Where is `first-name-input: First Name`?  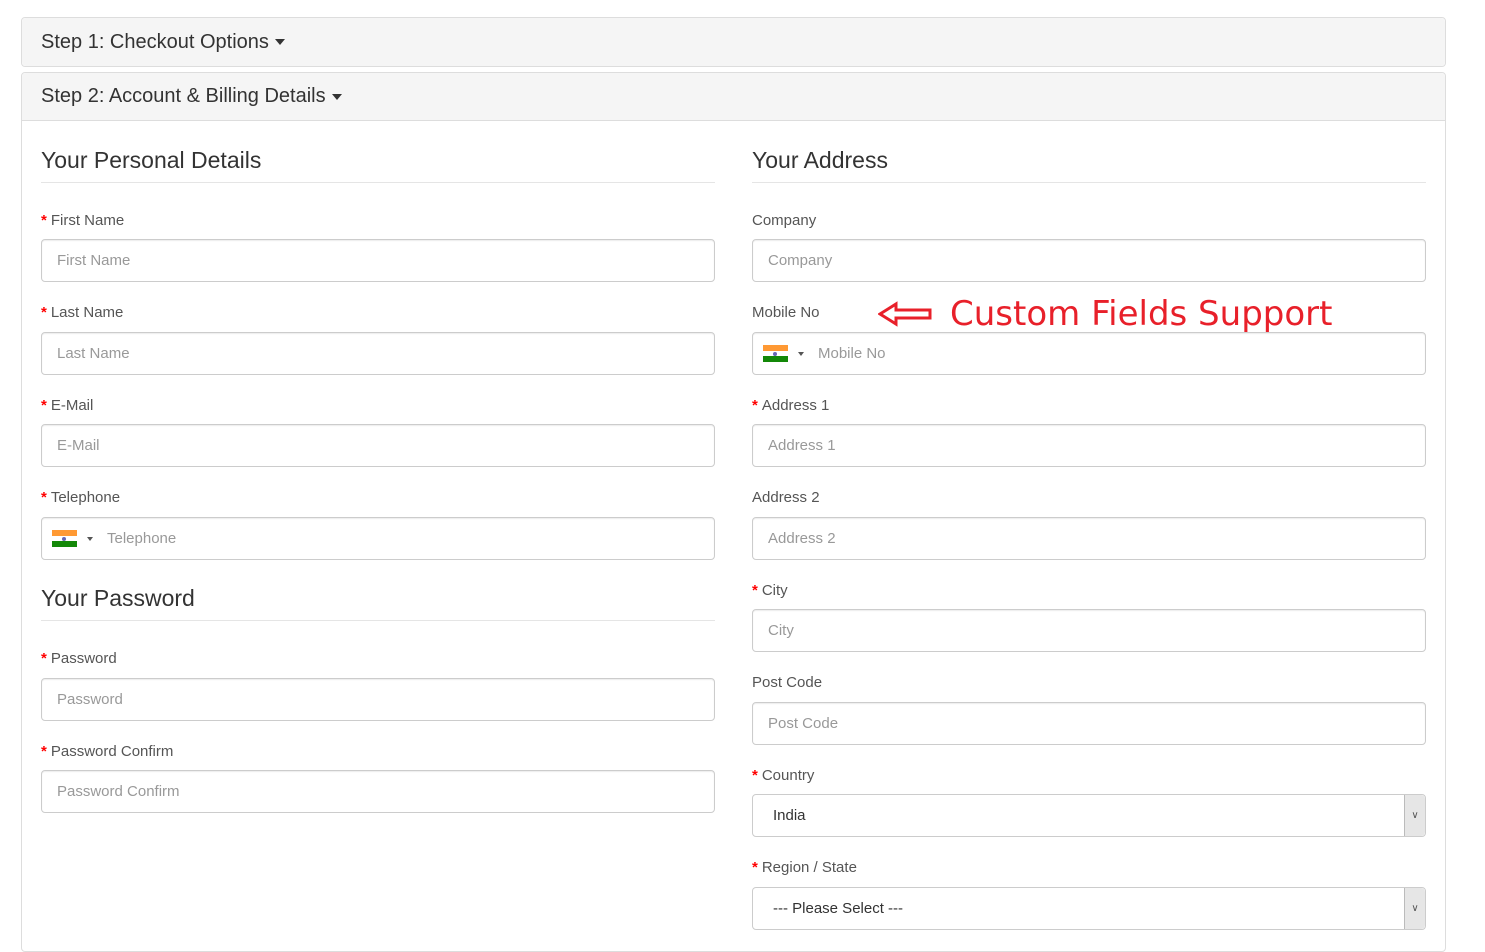
first-name-input: First Name is located at coordinates (378, 260).